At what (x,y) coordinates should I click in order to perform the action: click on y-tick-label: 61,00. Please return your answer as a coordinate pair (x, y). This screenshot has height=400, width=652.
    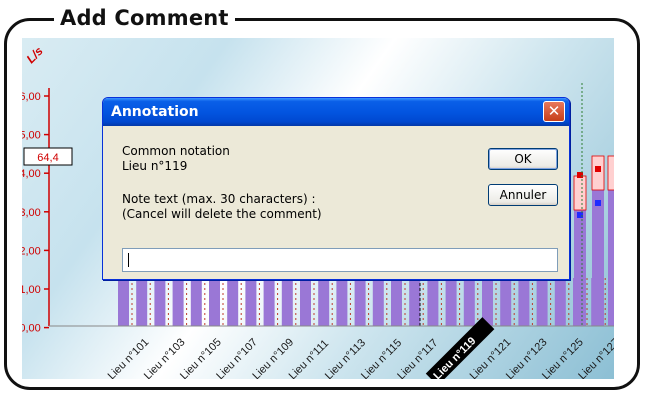
    Looking at the image, I should click on (31, 290).